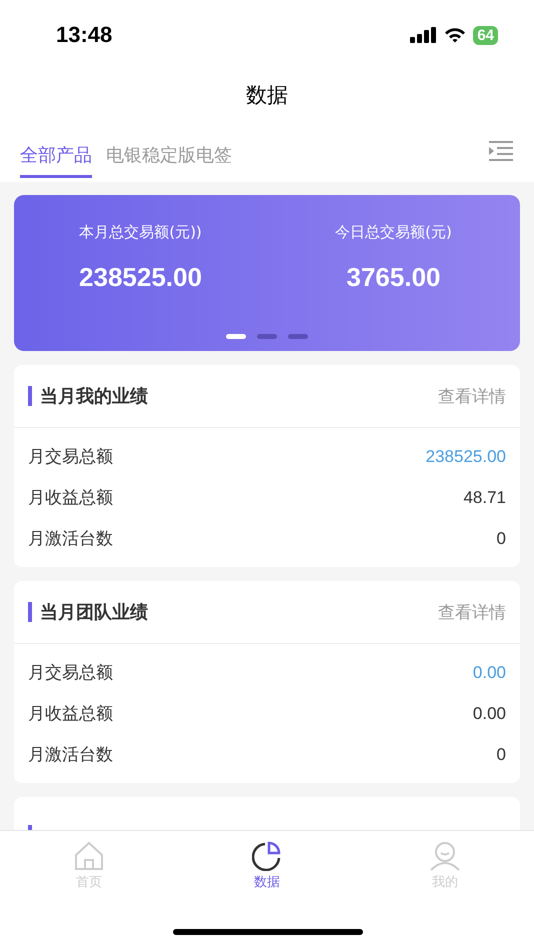 Image resolution: width=534 pixels, height=950 pixels. I want to click on metric-value: 48.71, so click(484, 498).